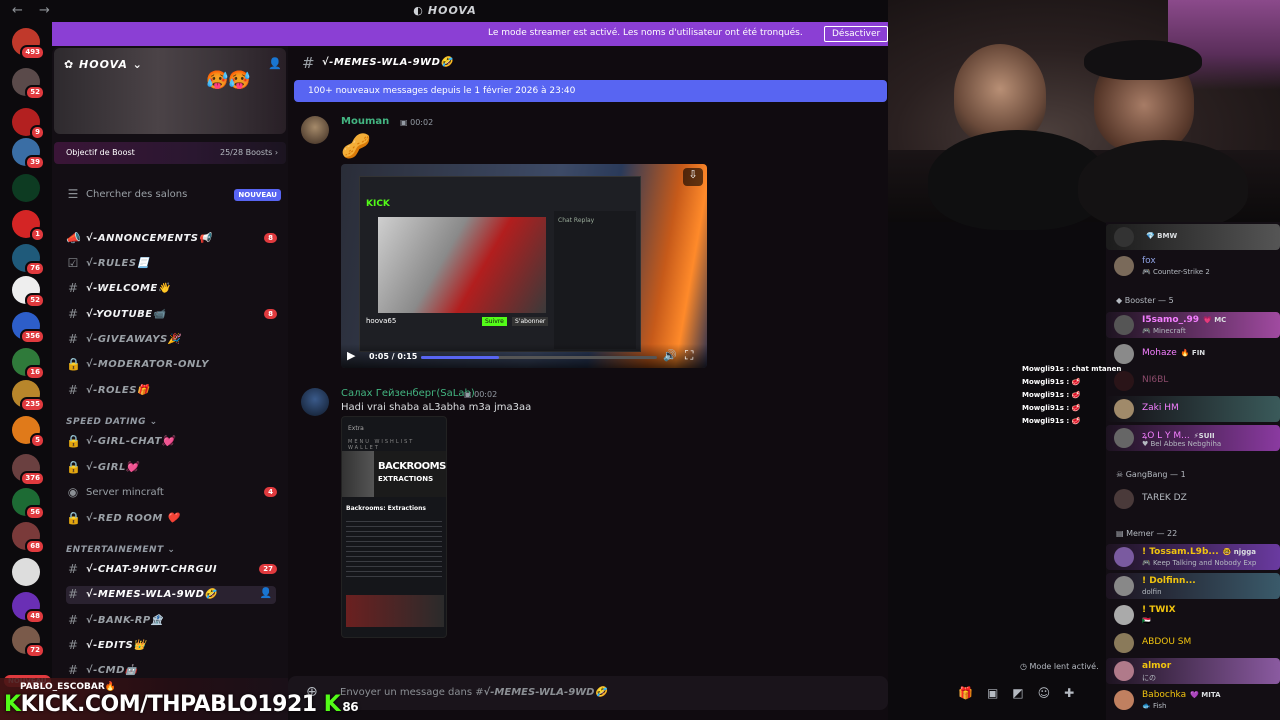 The width and height of the screenshot is (1280, 720). What do you see at coordinates (28, 260) in the screenshot?
I see `server-icon: 76` at bounding box center [28, 260].